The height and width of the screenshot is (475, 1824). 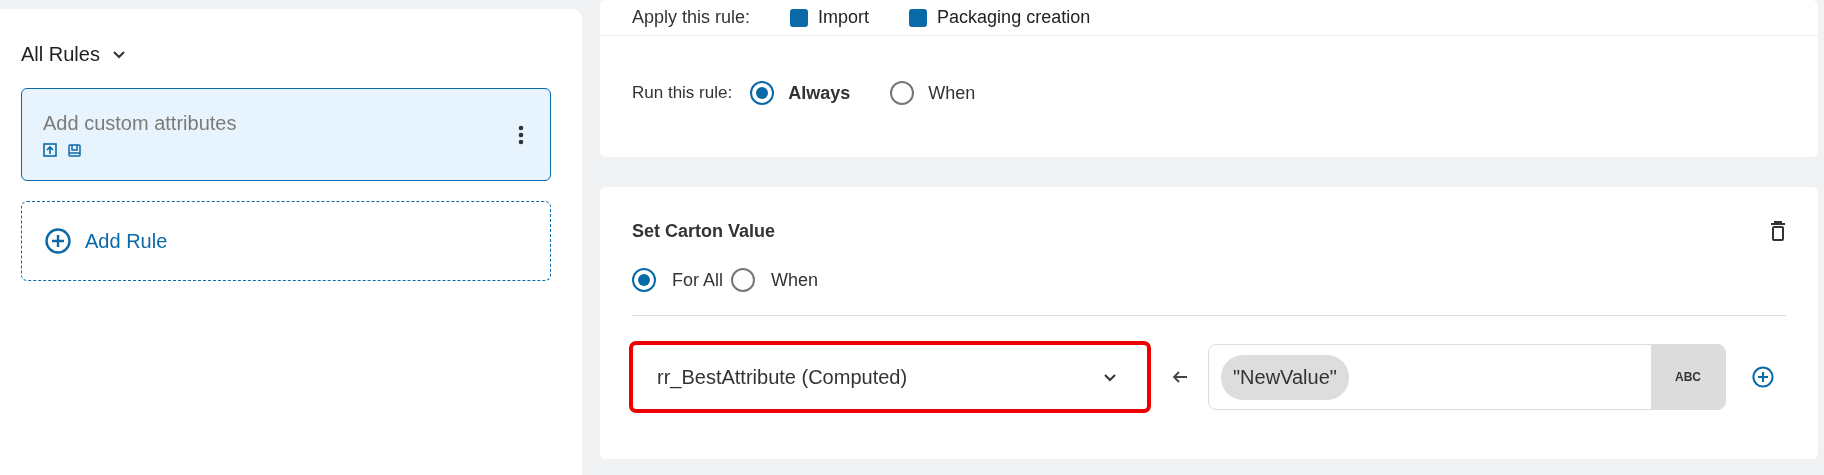 What do you see at coordinates (521, 134) in the screenshot?
I see `more-vertical-icon` at bounding box center [521, 134].